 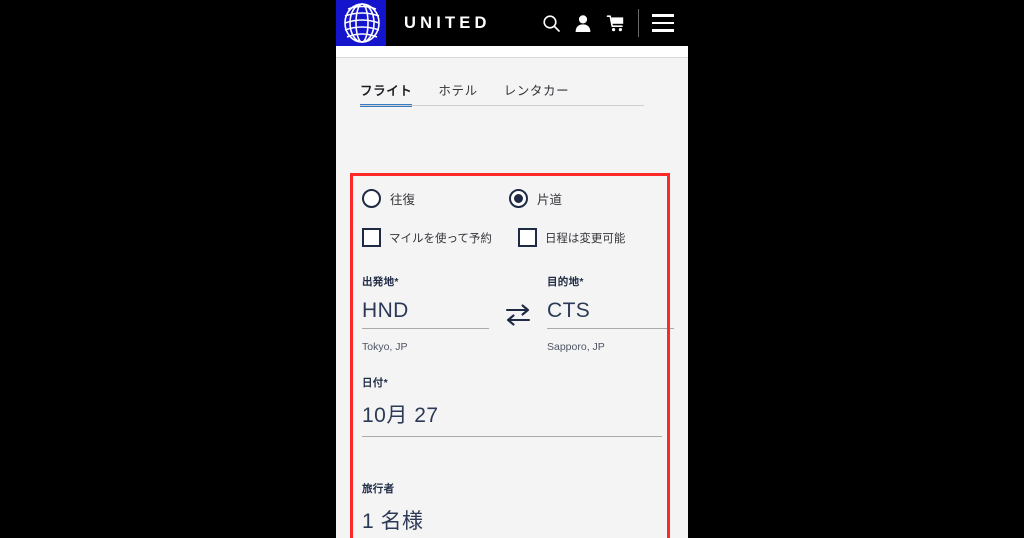 I want to click on destination-field: 目的地* CTS Sapporo, JP, so click(x=610, y=313).